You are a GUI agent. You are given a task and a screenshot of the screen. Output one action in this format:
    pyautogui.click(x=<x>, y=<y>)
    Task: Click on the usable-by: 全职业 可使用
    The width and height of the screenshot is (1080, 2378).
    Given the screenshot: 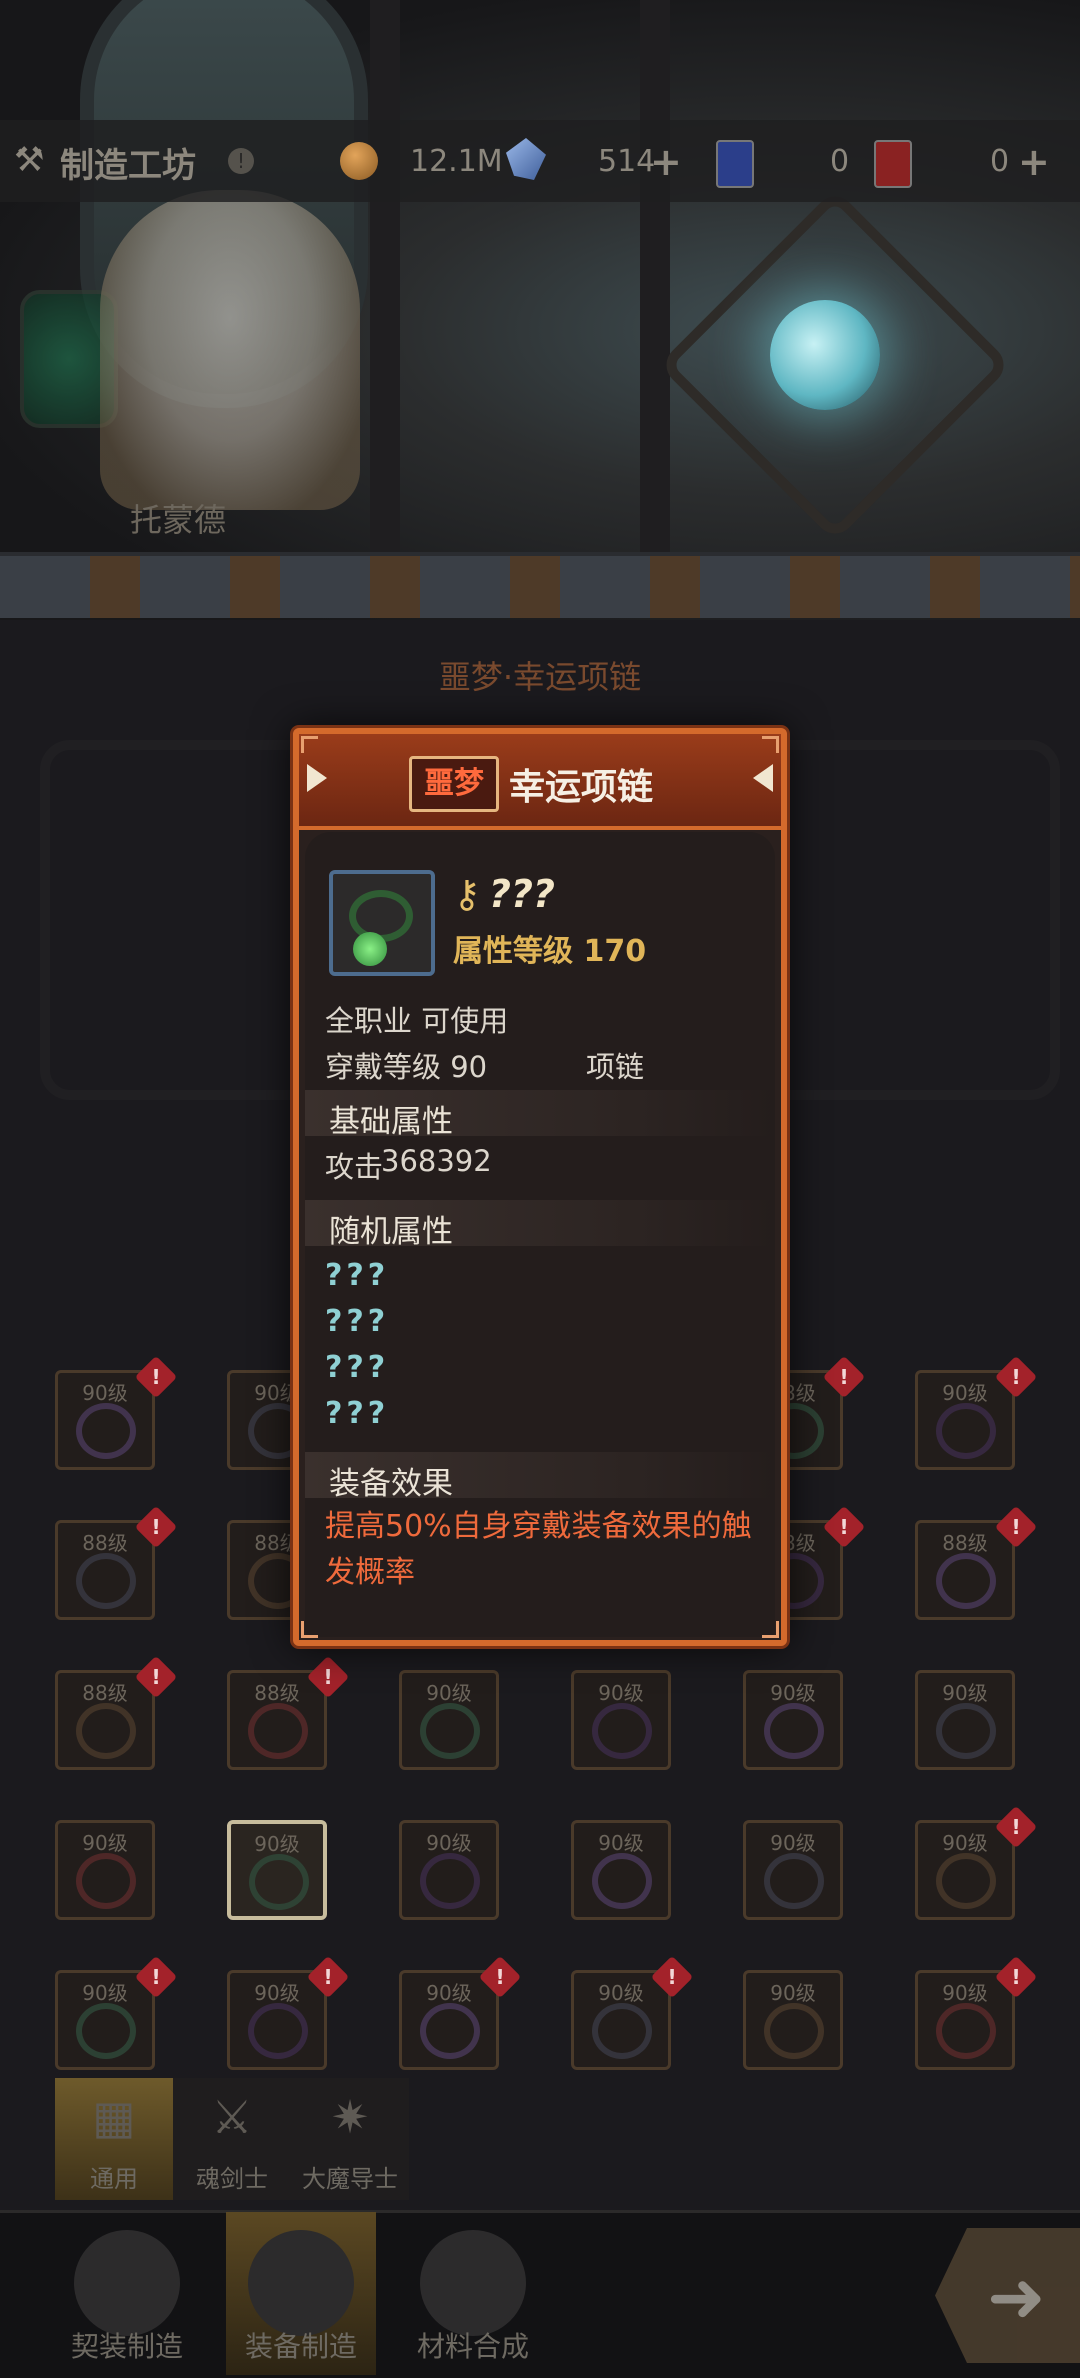 What is the action you would take?
    pyautogui.click(x=417, y=1021)
    